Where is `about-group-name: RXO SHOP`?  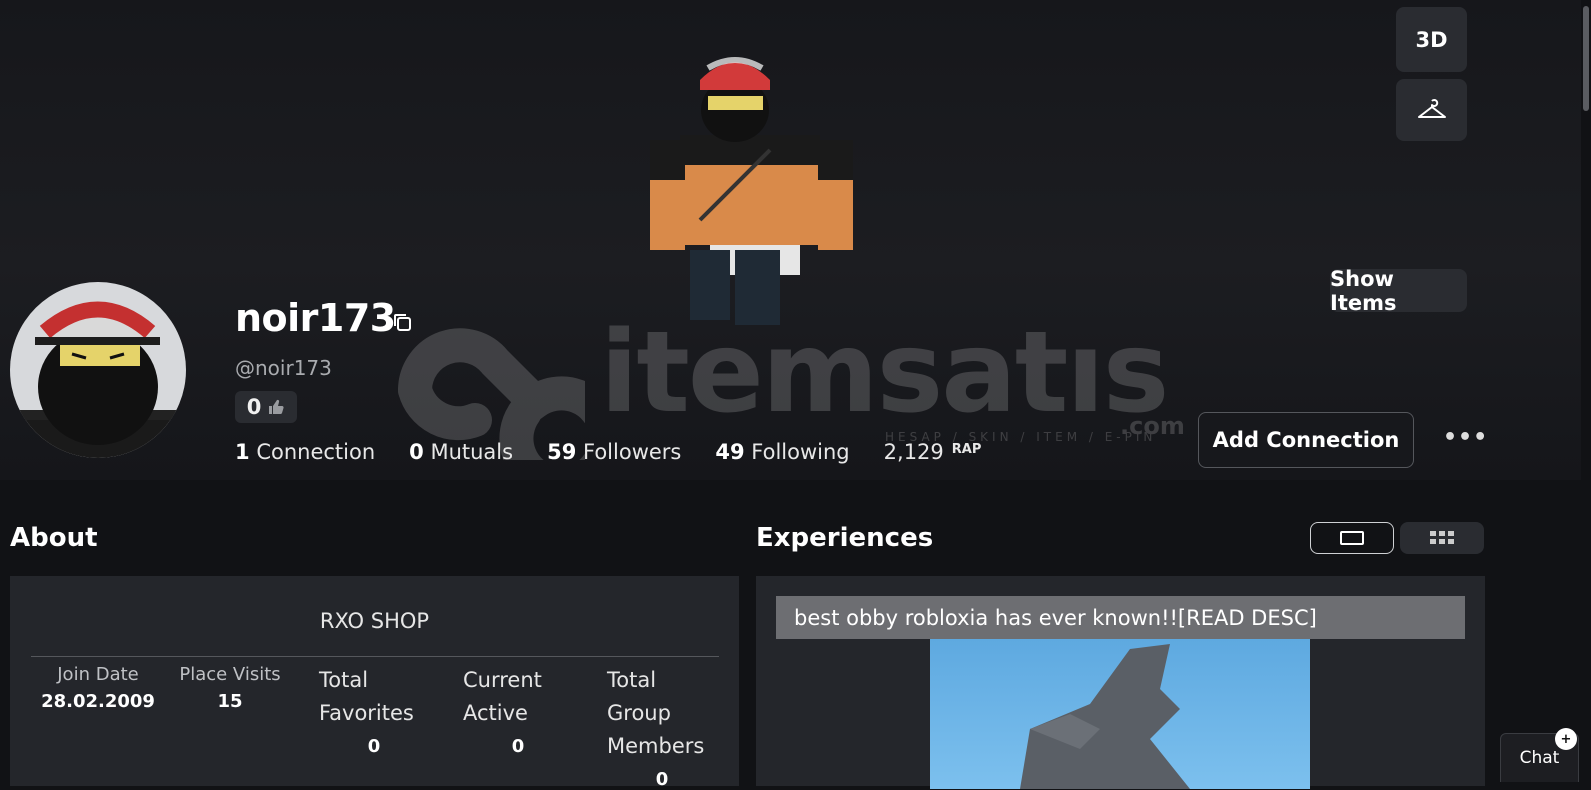
about-group-name: RXO SHOP is located at coordinates (374, 621).